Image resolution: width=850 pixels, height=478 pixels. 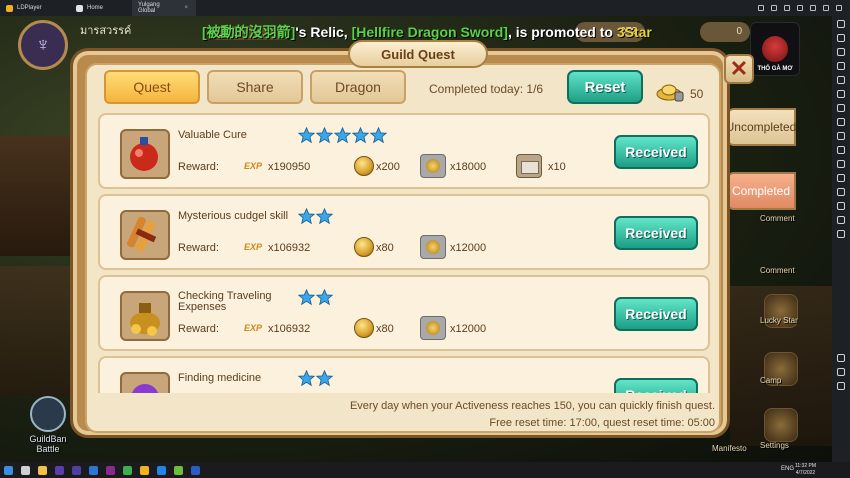 What do you see at coordinates (48, 425) in the screenshot?
I see `guildban-battle-button: GuildBan Battle` at bounding box center [48, 425].